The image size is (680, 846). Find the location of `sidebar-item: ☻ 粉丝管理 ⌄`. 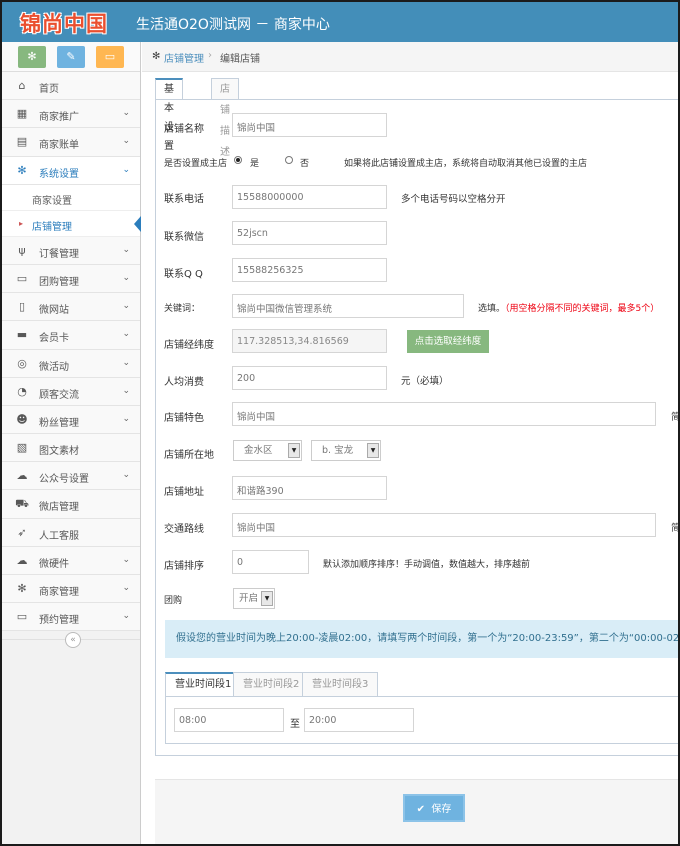

sidebar-item: ☻ 粉丝管理 ⌄ is located at coordinates (71, 420).